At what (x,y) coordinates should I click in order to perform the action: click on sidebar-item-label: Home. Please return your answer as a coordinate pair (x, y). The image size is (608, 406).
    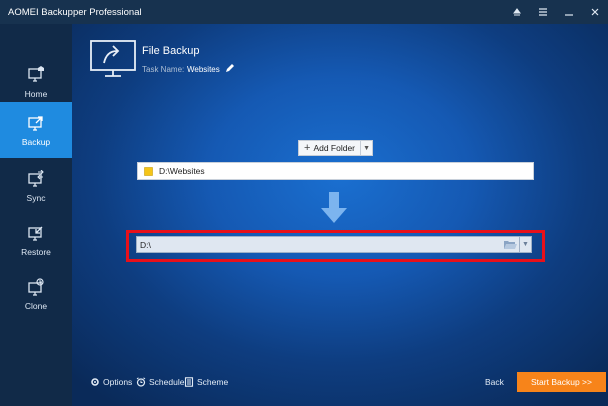
    Looking at the image, I should click on (36, 93).